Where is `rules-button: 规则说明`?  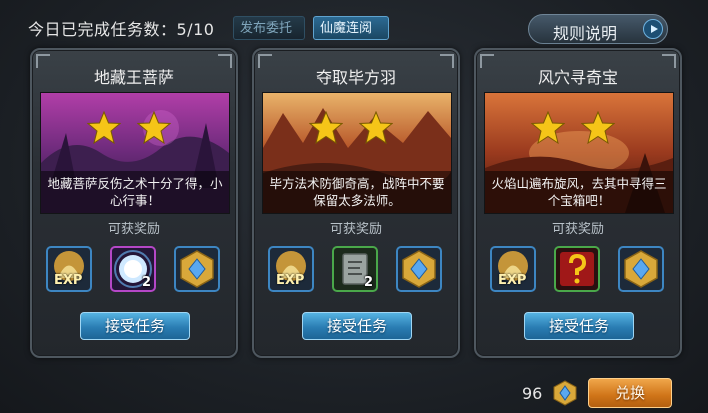
rules-button: 规则说明 is located at coordinates (598, 29).